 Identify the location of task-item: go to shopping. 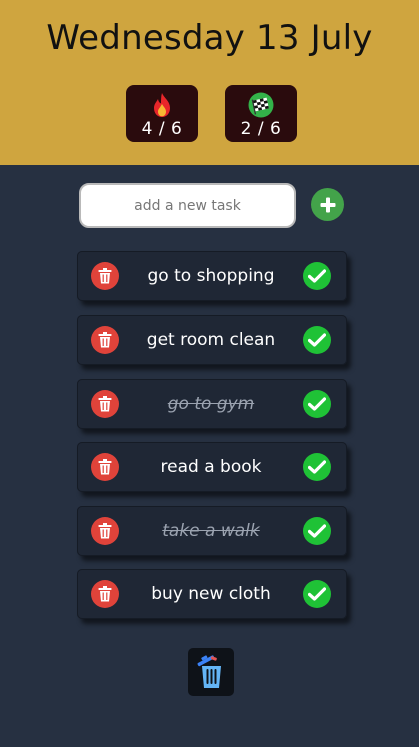
(212, 276).